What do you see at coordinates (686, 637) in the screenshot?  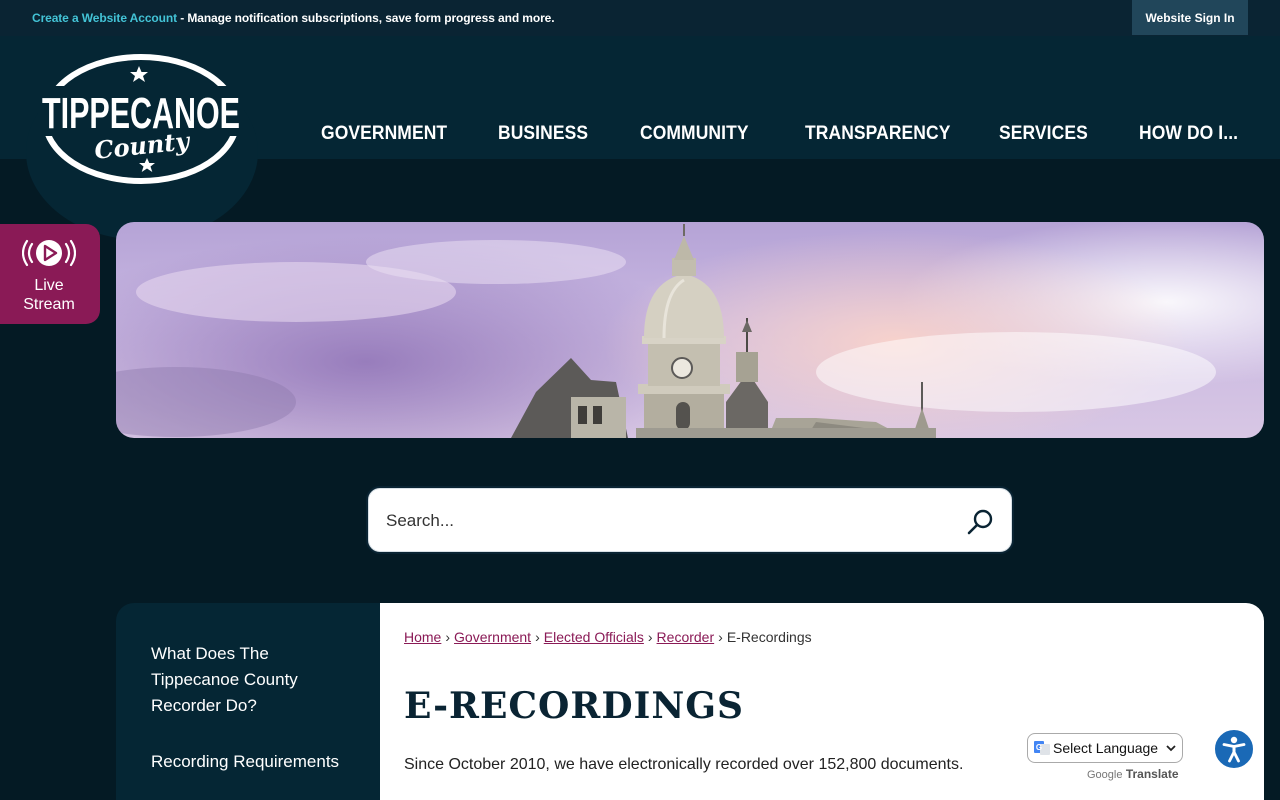 I see `breadcrumb-recorder: Recorder` at bounding box center [686, 637].